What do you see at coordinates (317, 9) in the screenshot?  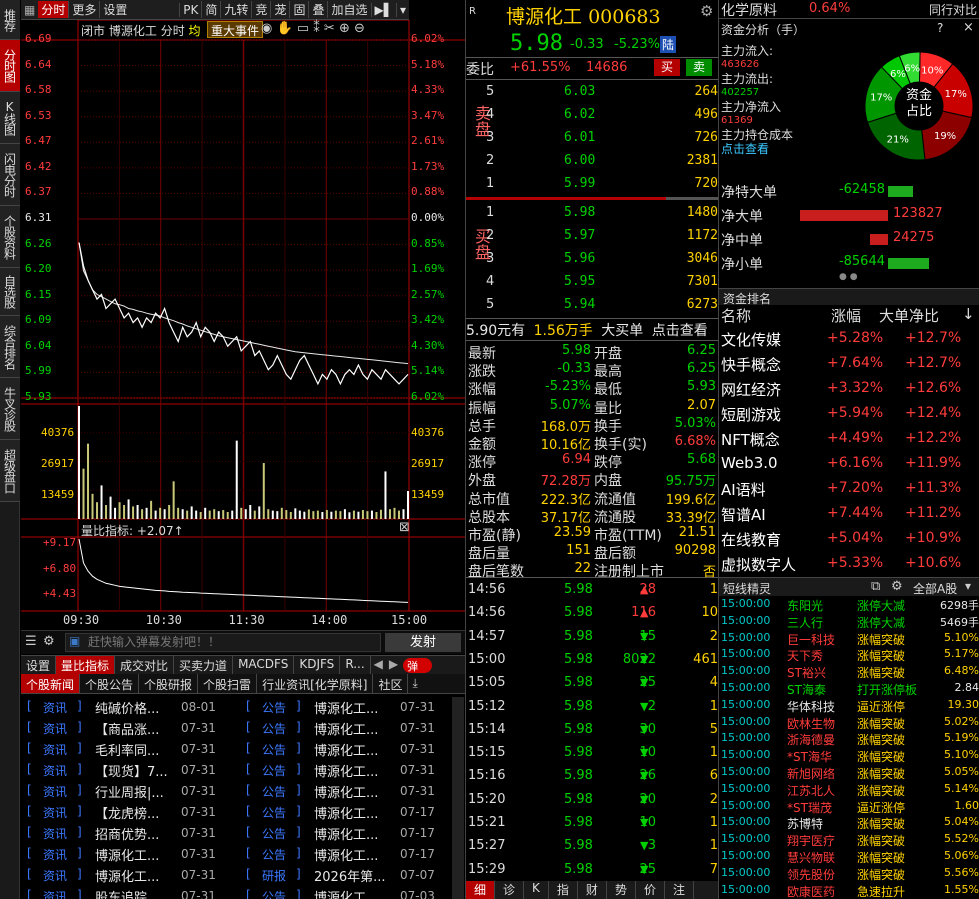 I see `tab-overlay: 叠` at bounding box center [317, 9].